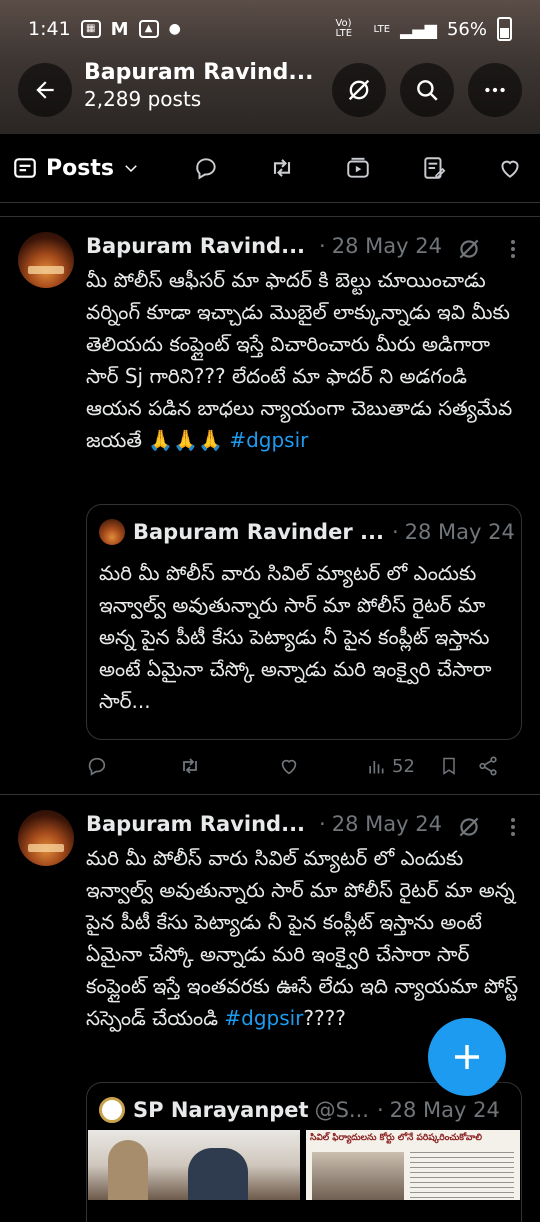 Image resolution: width=540 pixels, height=1222 pixels. Describe the element at coordinates (148, 29) in the screenshot. I see `image-icon: ▲` at that location.